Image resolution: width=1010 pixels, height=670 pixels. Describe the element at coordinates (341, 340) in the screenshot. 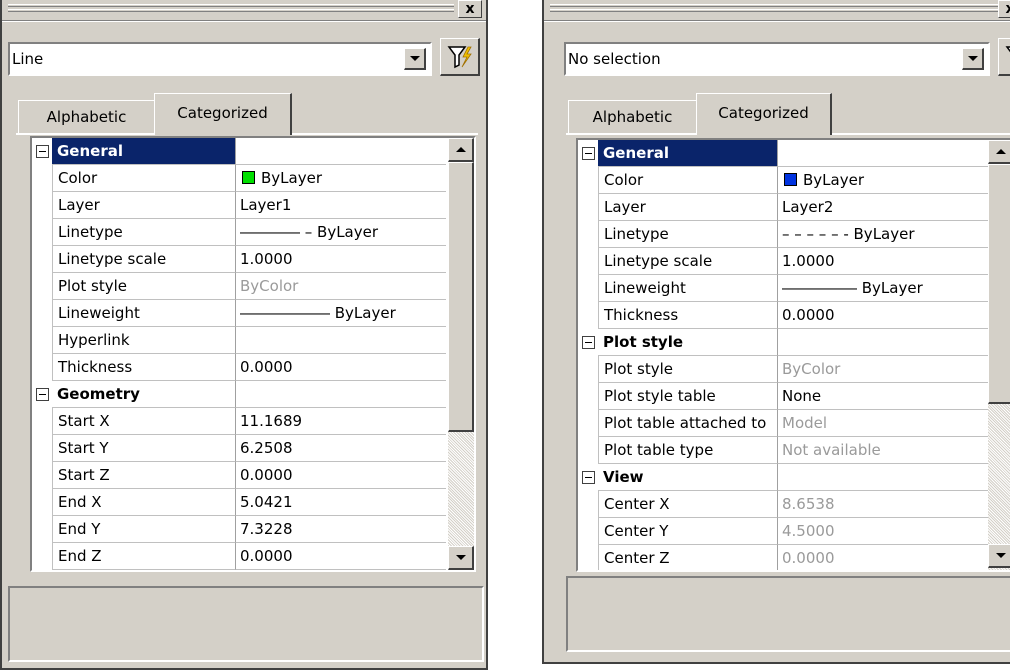

I see `property-value` at that location.